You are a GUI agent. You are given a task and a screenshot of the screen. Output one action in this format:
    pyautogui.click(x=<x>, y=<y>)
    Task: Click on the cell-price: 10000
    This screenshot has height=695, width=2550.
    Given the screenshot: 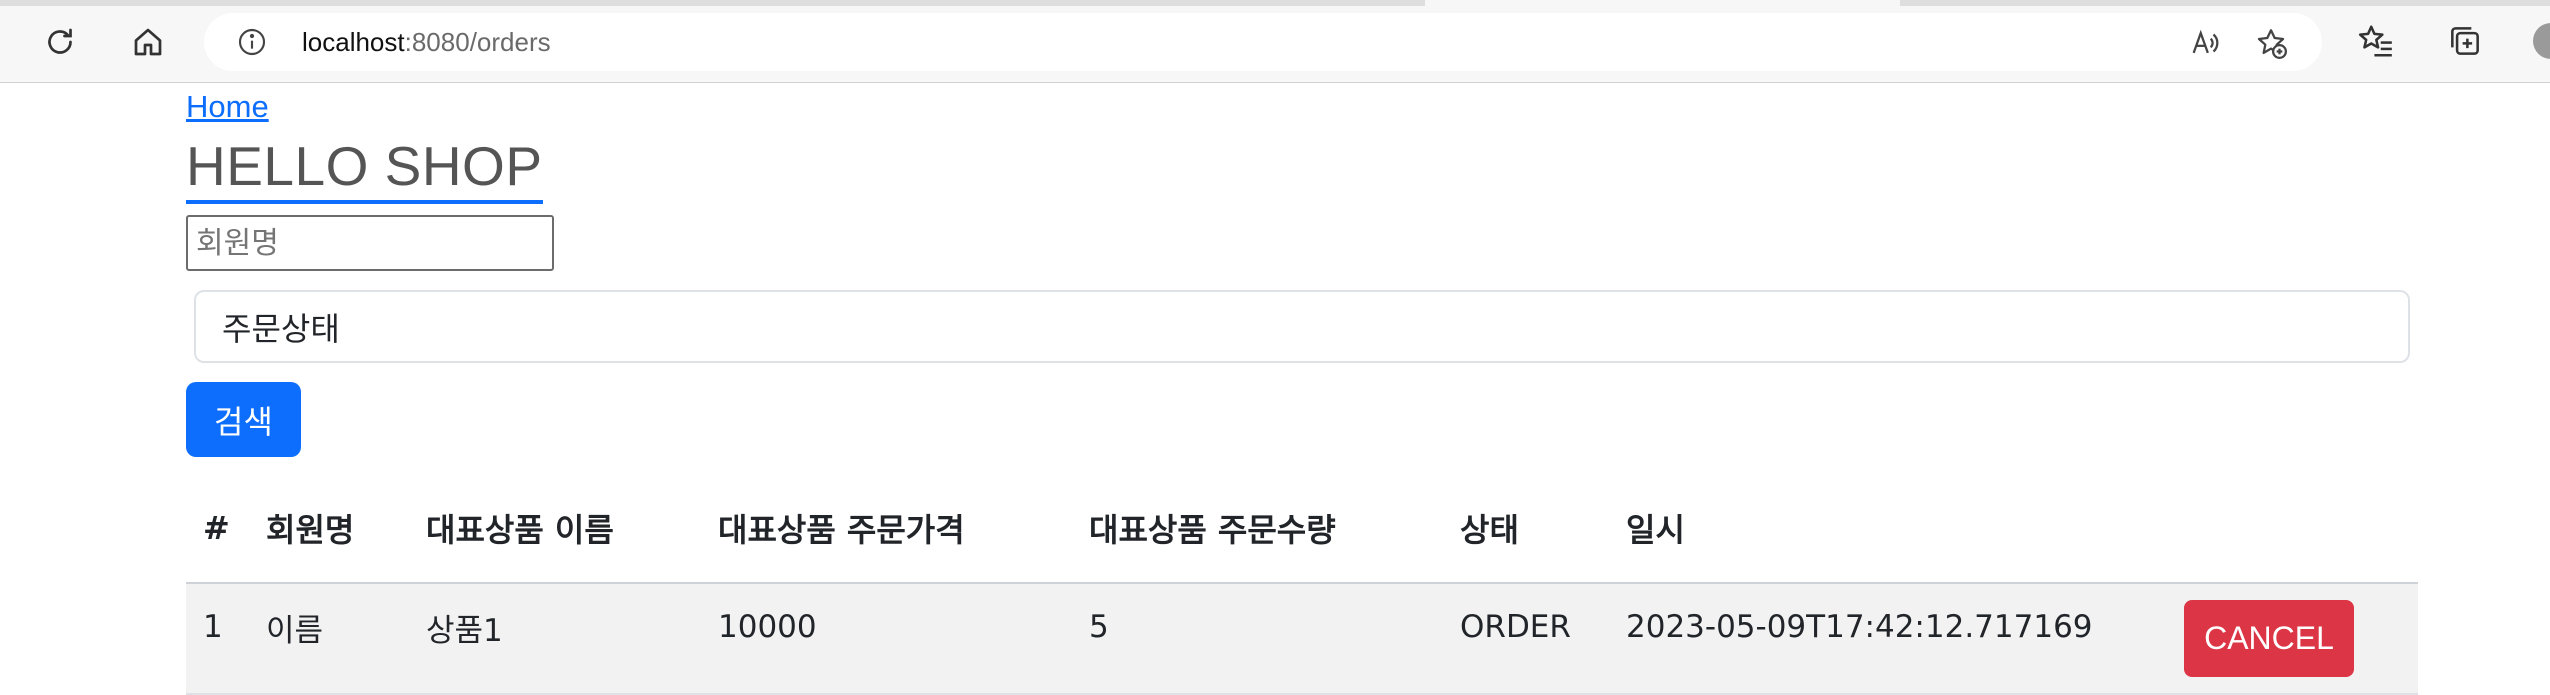 What is the action you would take?
    pyautogui.click(x=767, y=627)
    